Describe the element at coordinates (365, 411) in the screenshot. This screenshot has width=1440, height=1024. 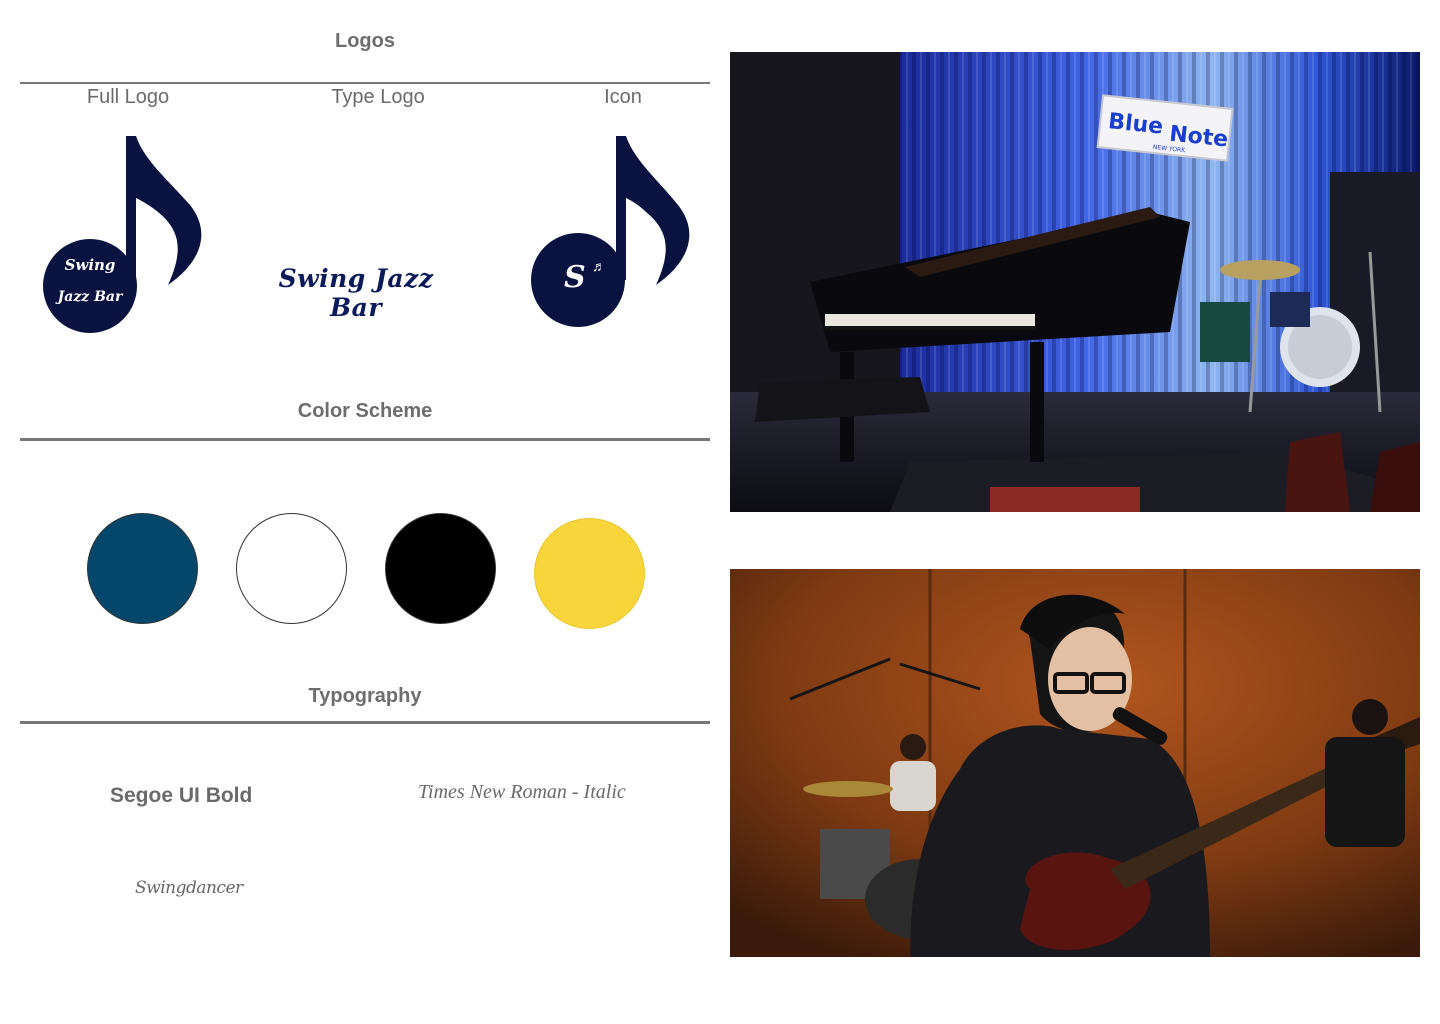
I see `color-scheme-heading: Color Scheme` at that location.